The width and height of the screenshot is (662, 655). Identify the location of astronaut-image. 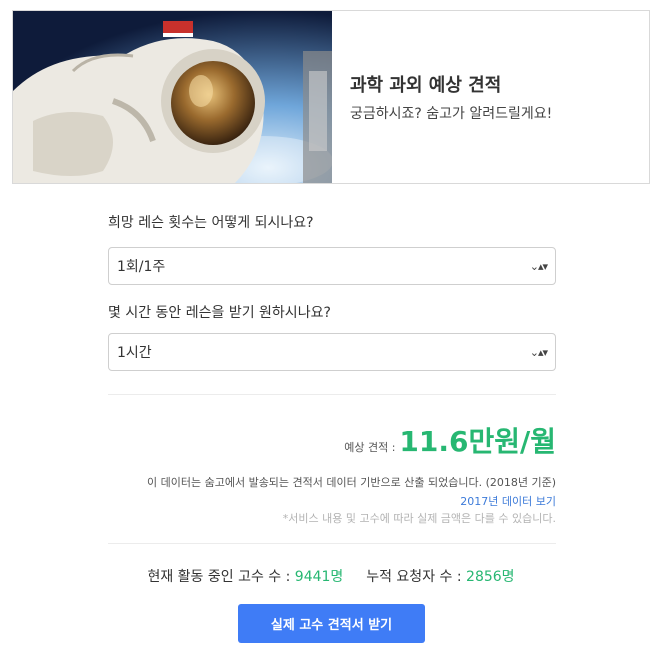
(172, 97).